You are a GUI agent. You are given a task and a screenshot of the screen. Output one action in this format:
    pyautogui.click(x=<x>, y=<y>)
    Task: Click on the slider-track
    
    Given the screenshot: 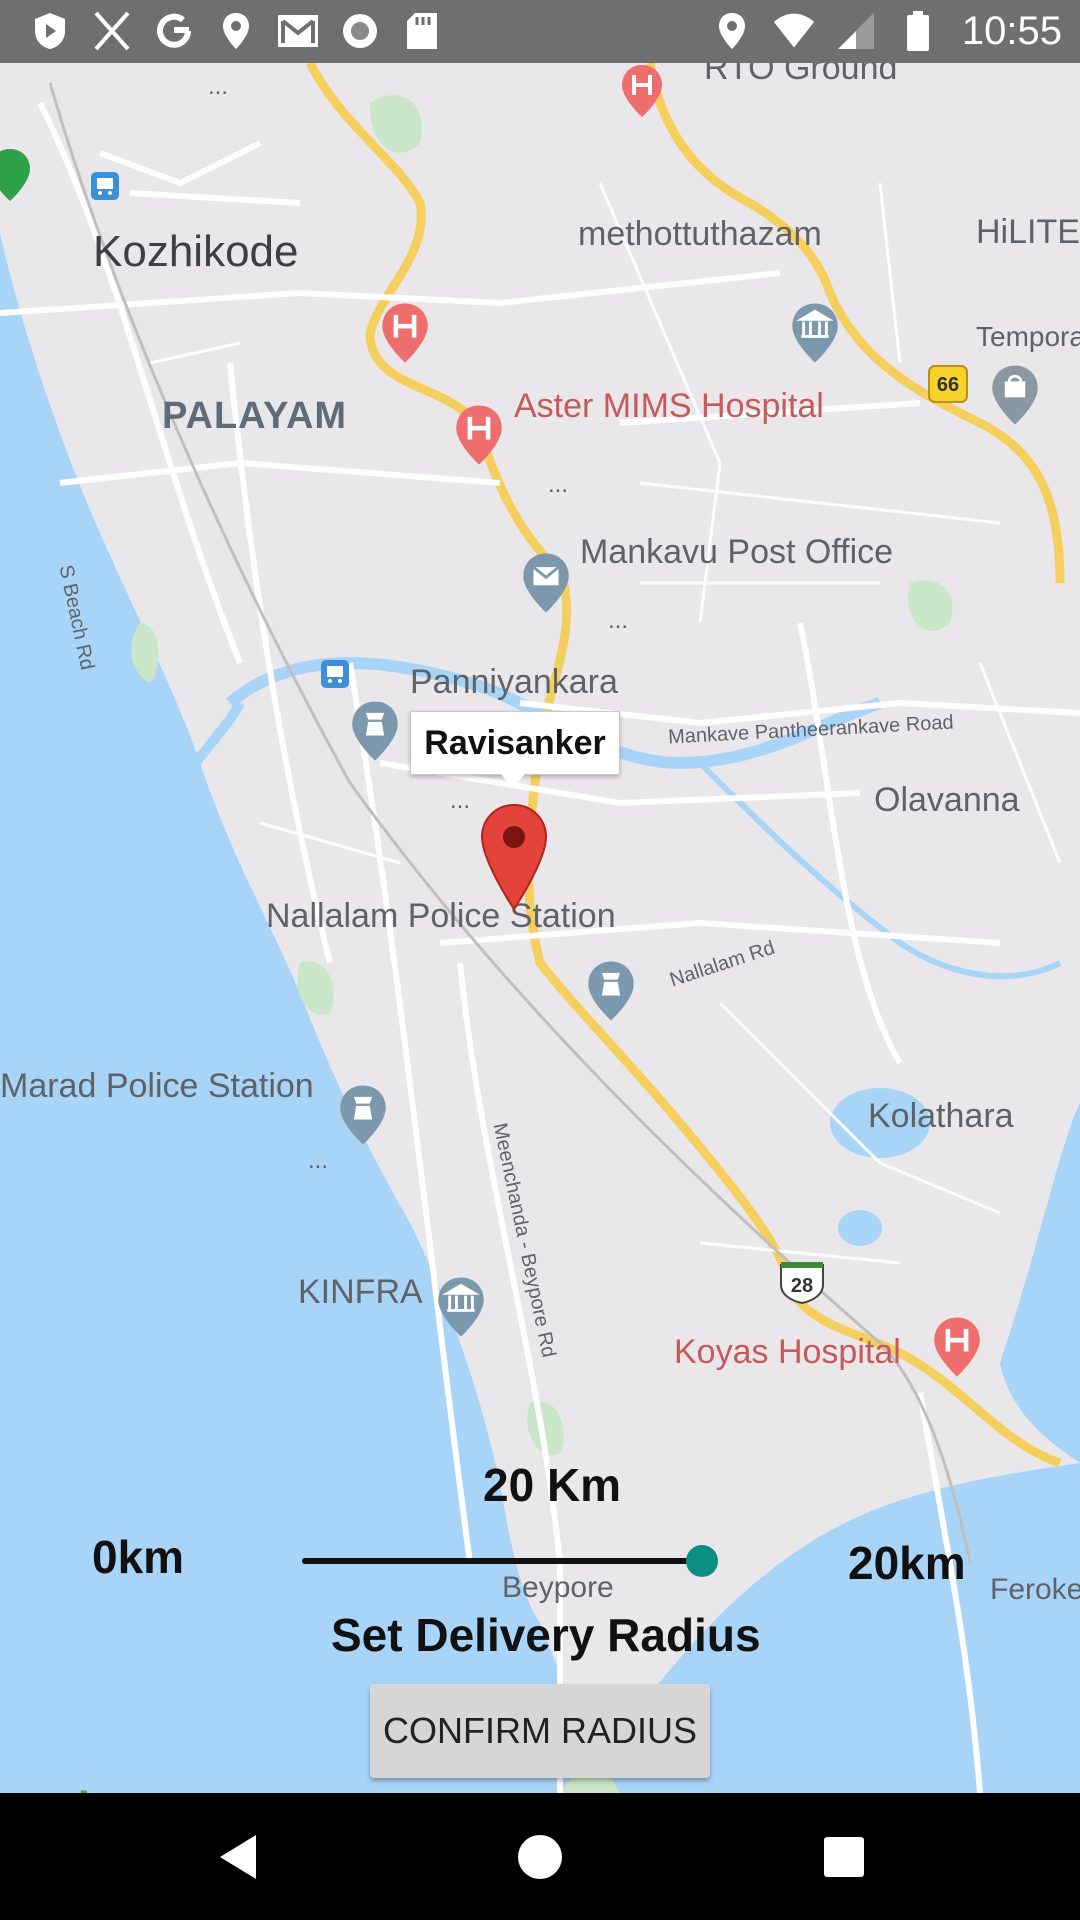 What is the action you would take?
    pyautogui.click(x=502, y=1561)
    